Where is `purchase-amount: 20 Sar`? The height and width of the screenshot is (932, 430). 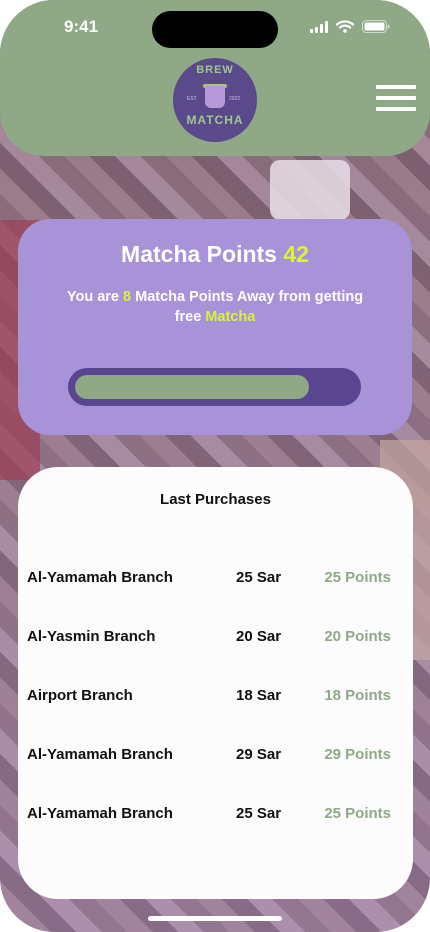
purchase-amount: 20 Sar is located at coordinates (259, 636).